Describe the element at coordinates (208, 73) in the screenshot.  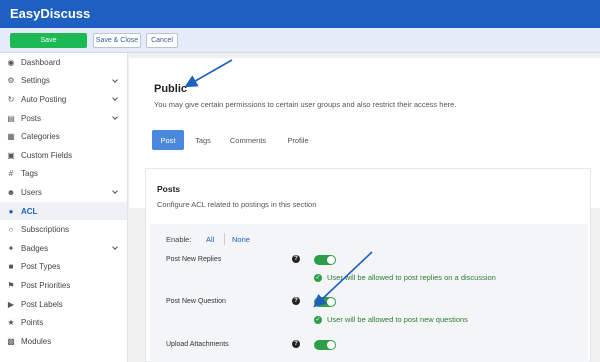
I see `arrow-to-title` at that location.